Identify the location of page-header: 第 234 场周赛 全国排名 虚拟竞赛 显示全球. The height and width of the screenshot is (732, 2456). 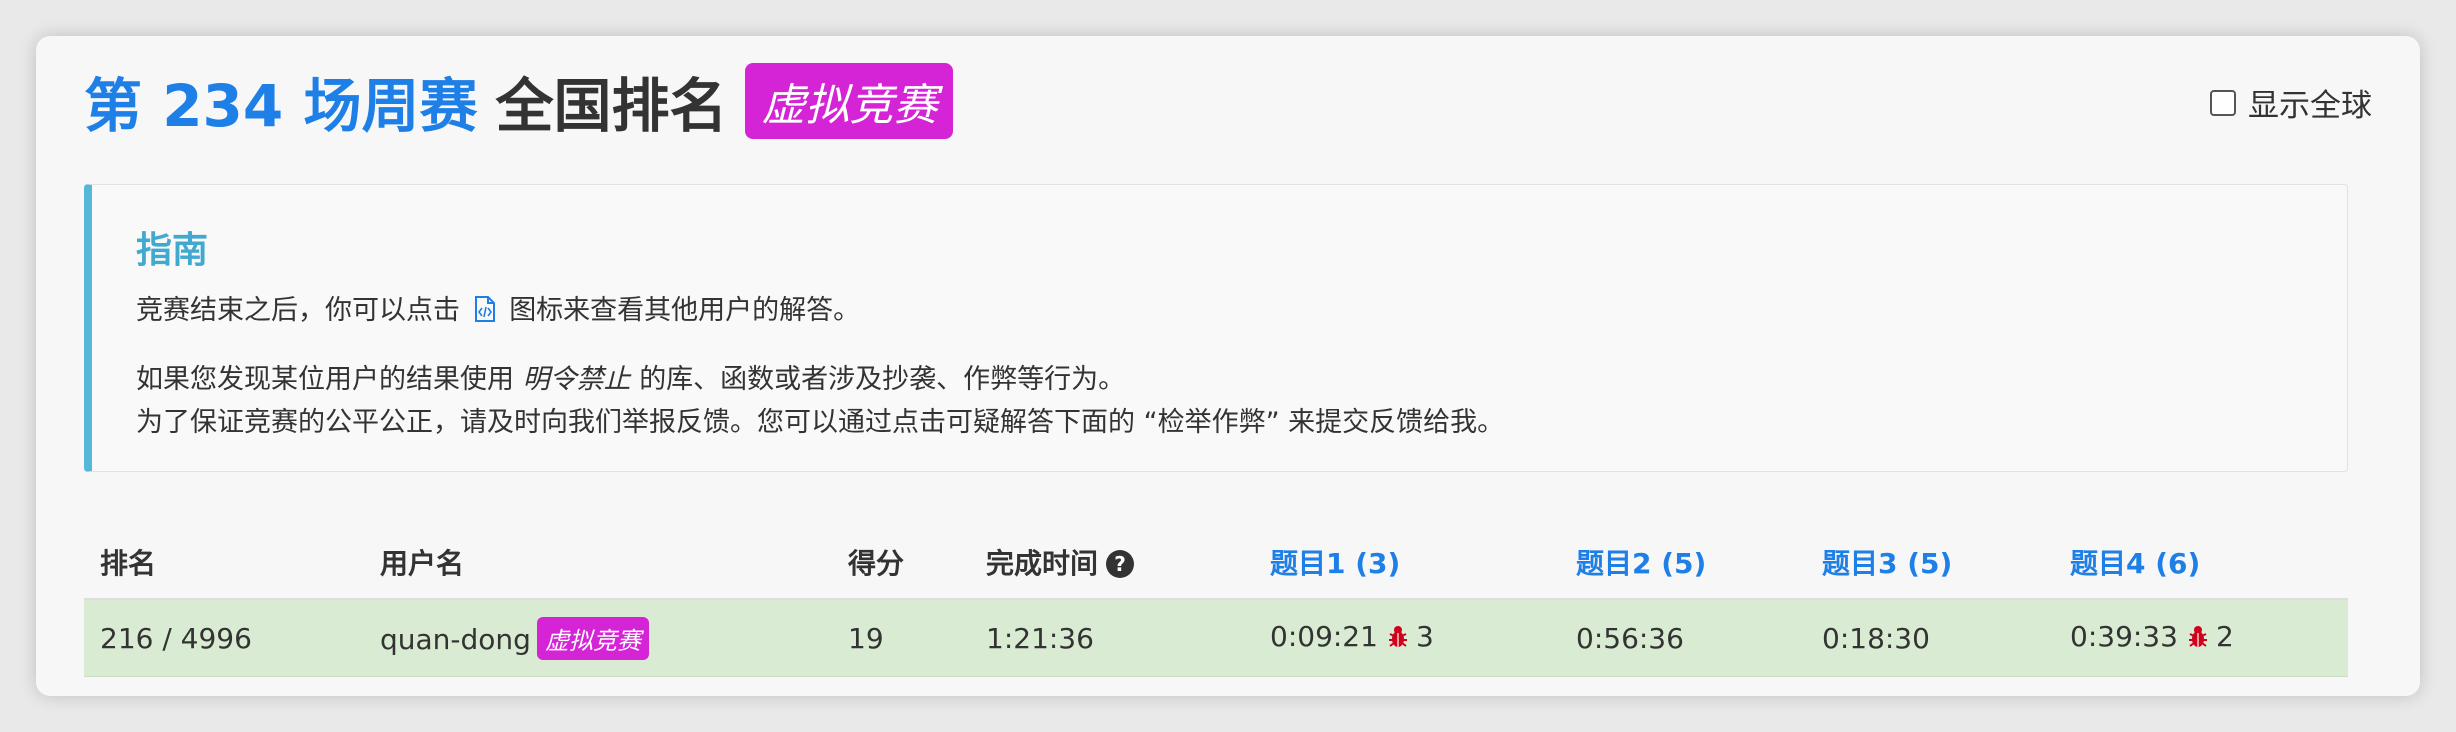
(1228, 101).